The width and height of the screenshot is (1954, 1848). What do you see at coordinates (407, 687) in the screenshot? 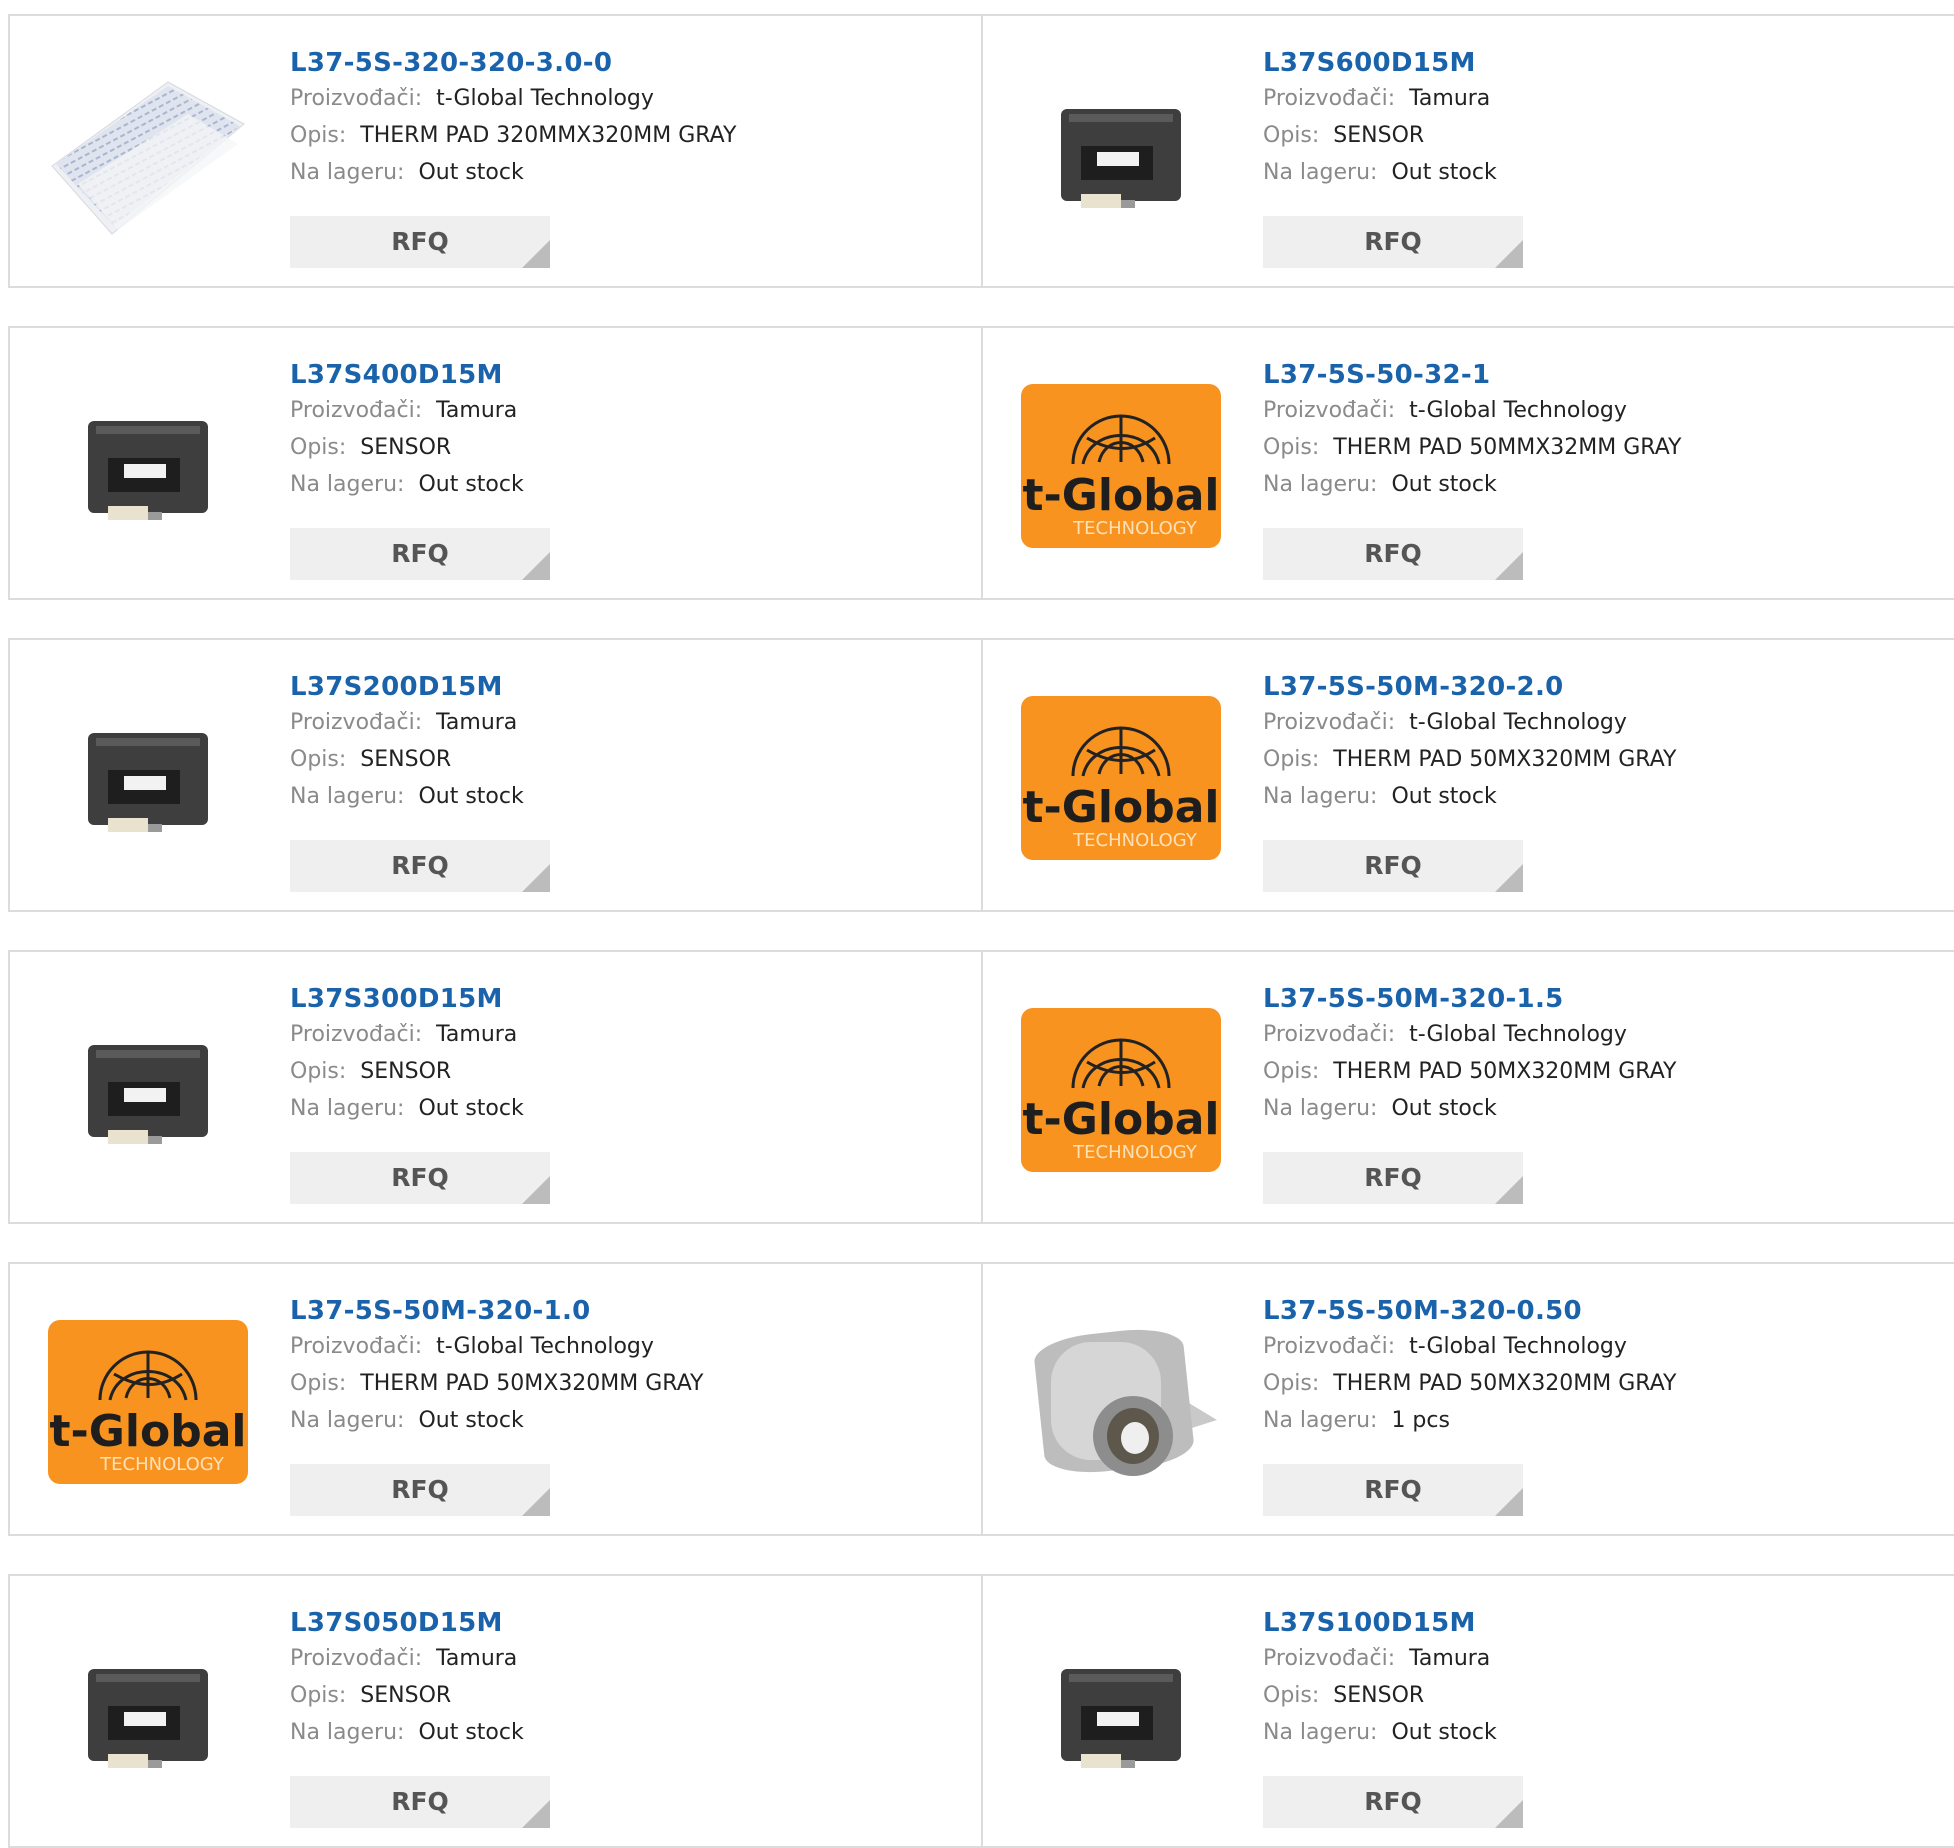
I see `product-part-link: L37S200D15M` at bounding box center [407, 687].